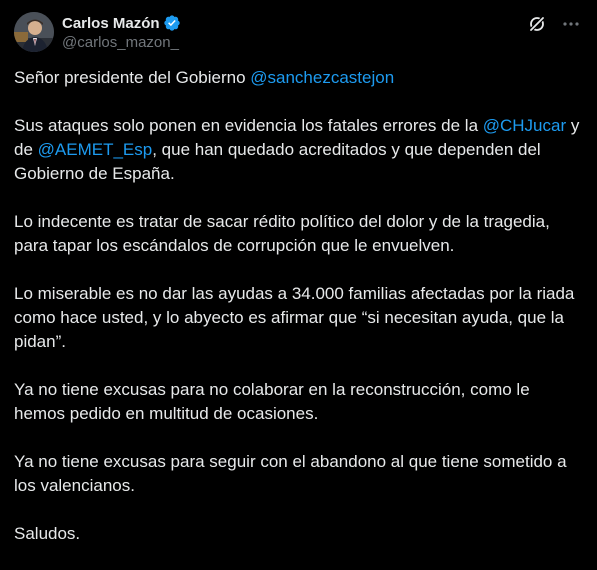 Image resolution: width=597 pixels, height=570 pixels. Describe the element at coordinates (571, 24) in the screenshot. I see `more-options-icon` at that location.